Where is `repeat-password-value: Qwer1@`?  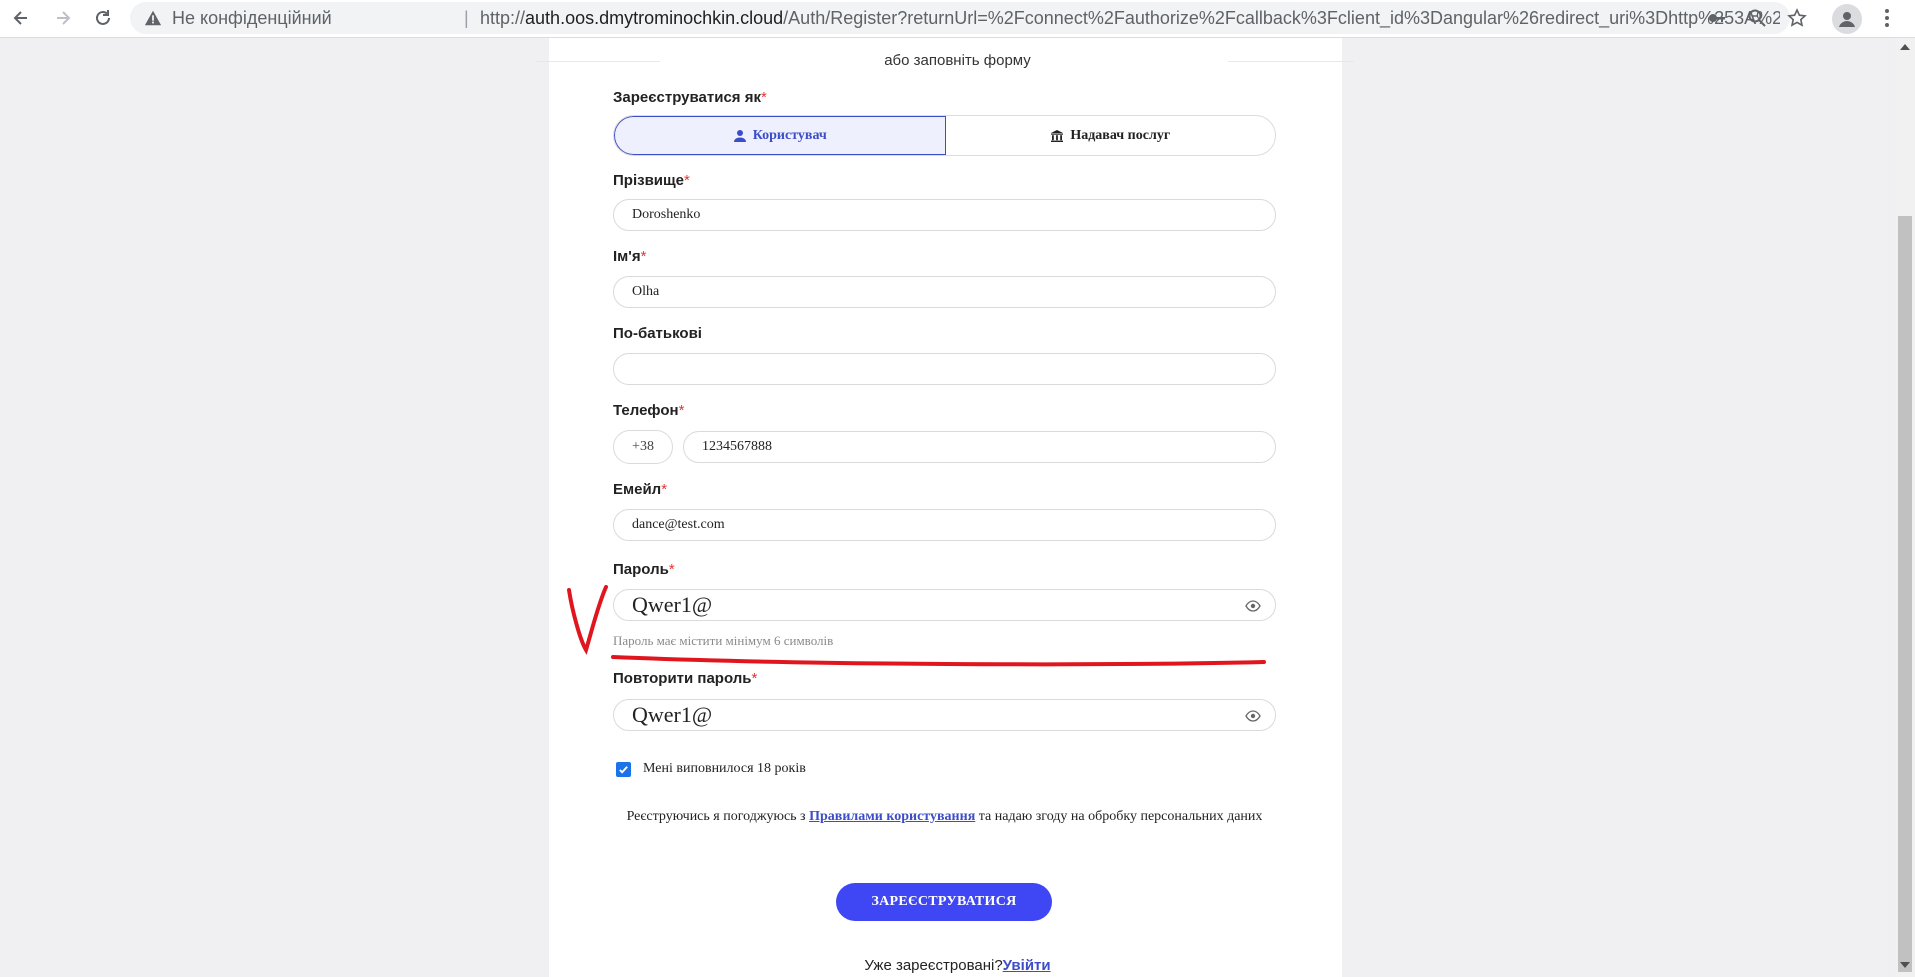 repeat-password-value: Qwer1@ is located at coordinates (672, 714).